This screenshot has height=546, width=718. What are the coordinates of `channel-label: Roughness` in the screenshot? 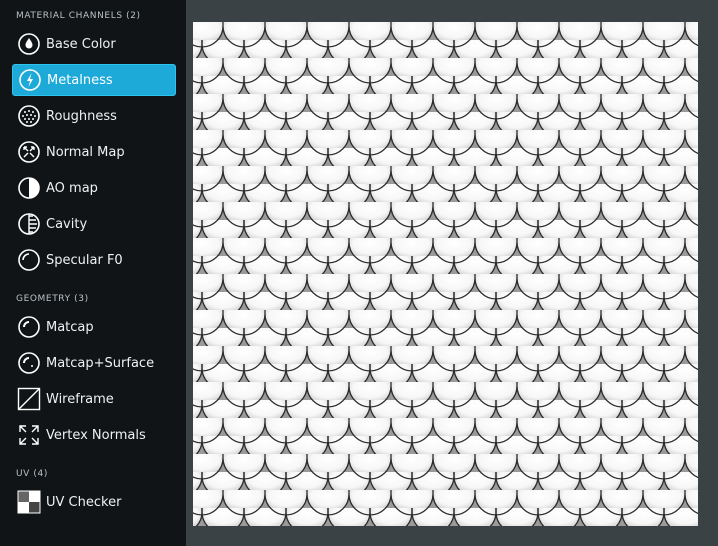 It's located at (81, 116).